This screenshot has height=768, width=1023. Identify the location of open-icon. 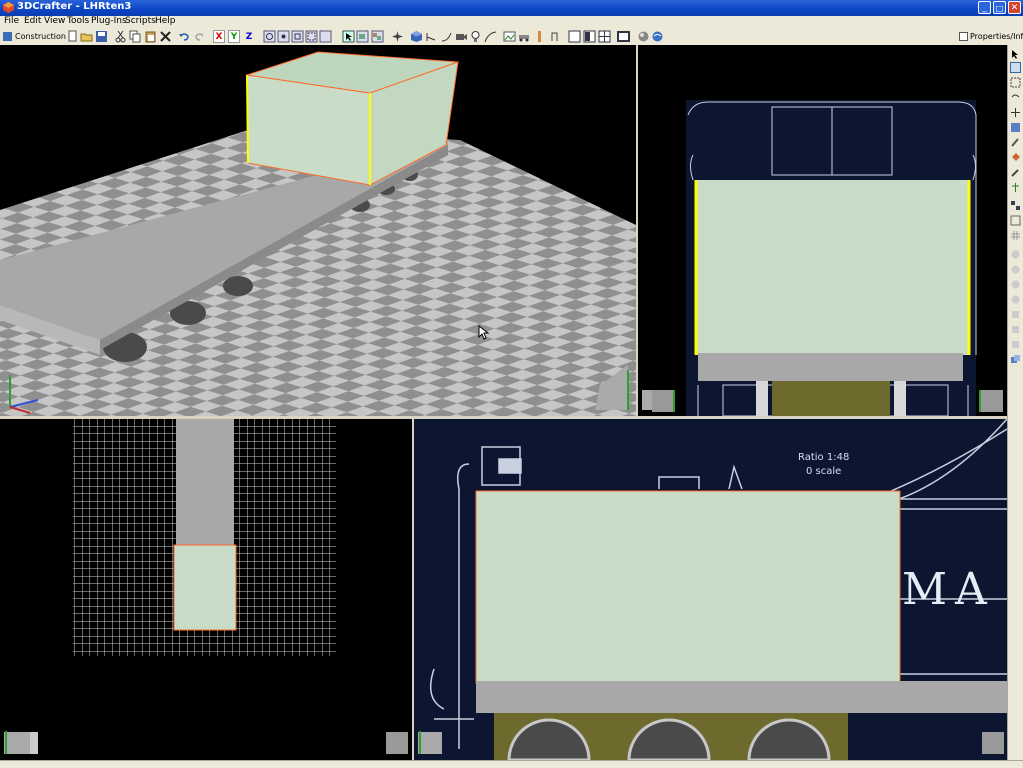
(86, 36).